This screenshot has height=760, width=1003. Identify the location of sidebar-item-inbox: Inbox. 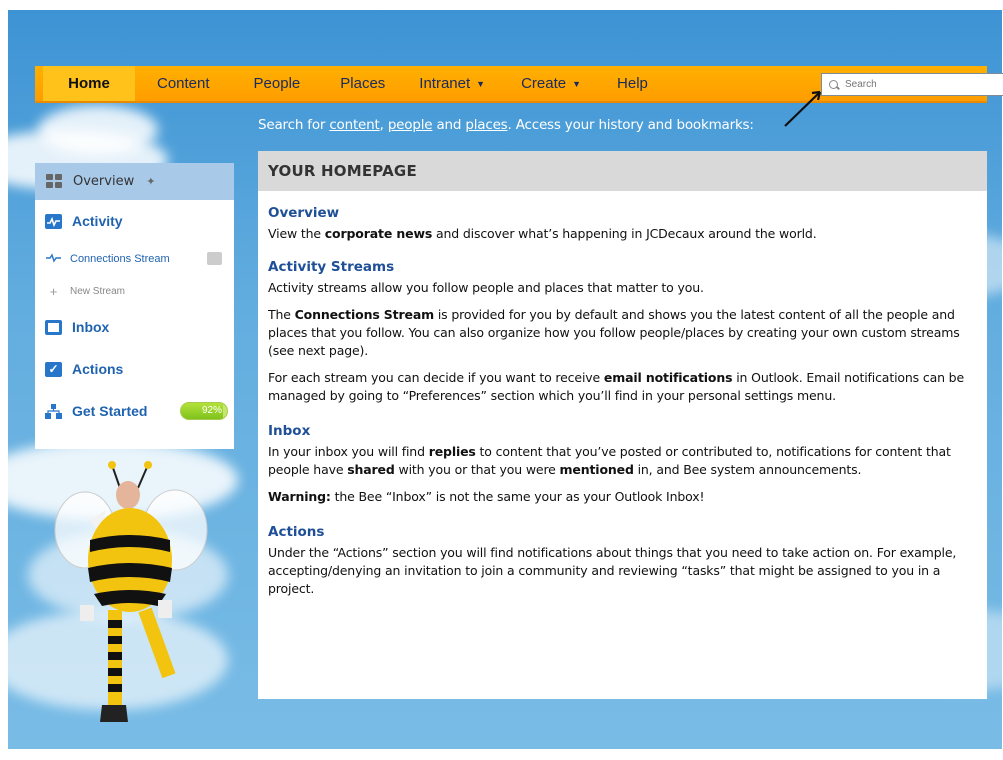
(134, 327).